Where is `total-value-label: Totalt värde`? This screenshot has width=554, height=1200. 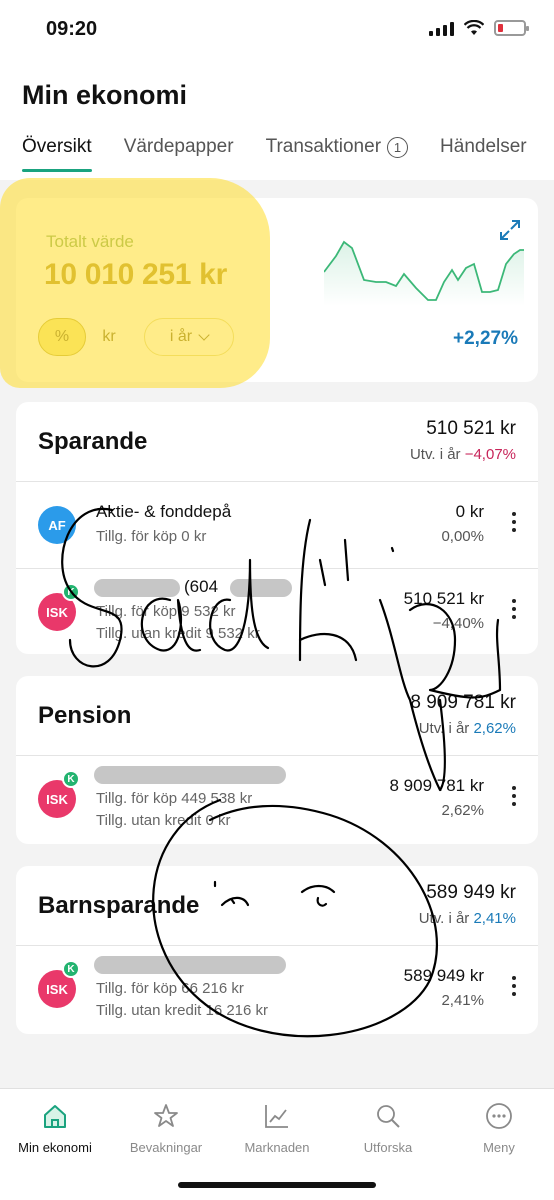 total-value-label: Totalt värde is located at coordinates (90, 241).